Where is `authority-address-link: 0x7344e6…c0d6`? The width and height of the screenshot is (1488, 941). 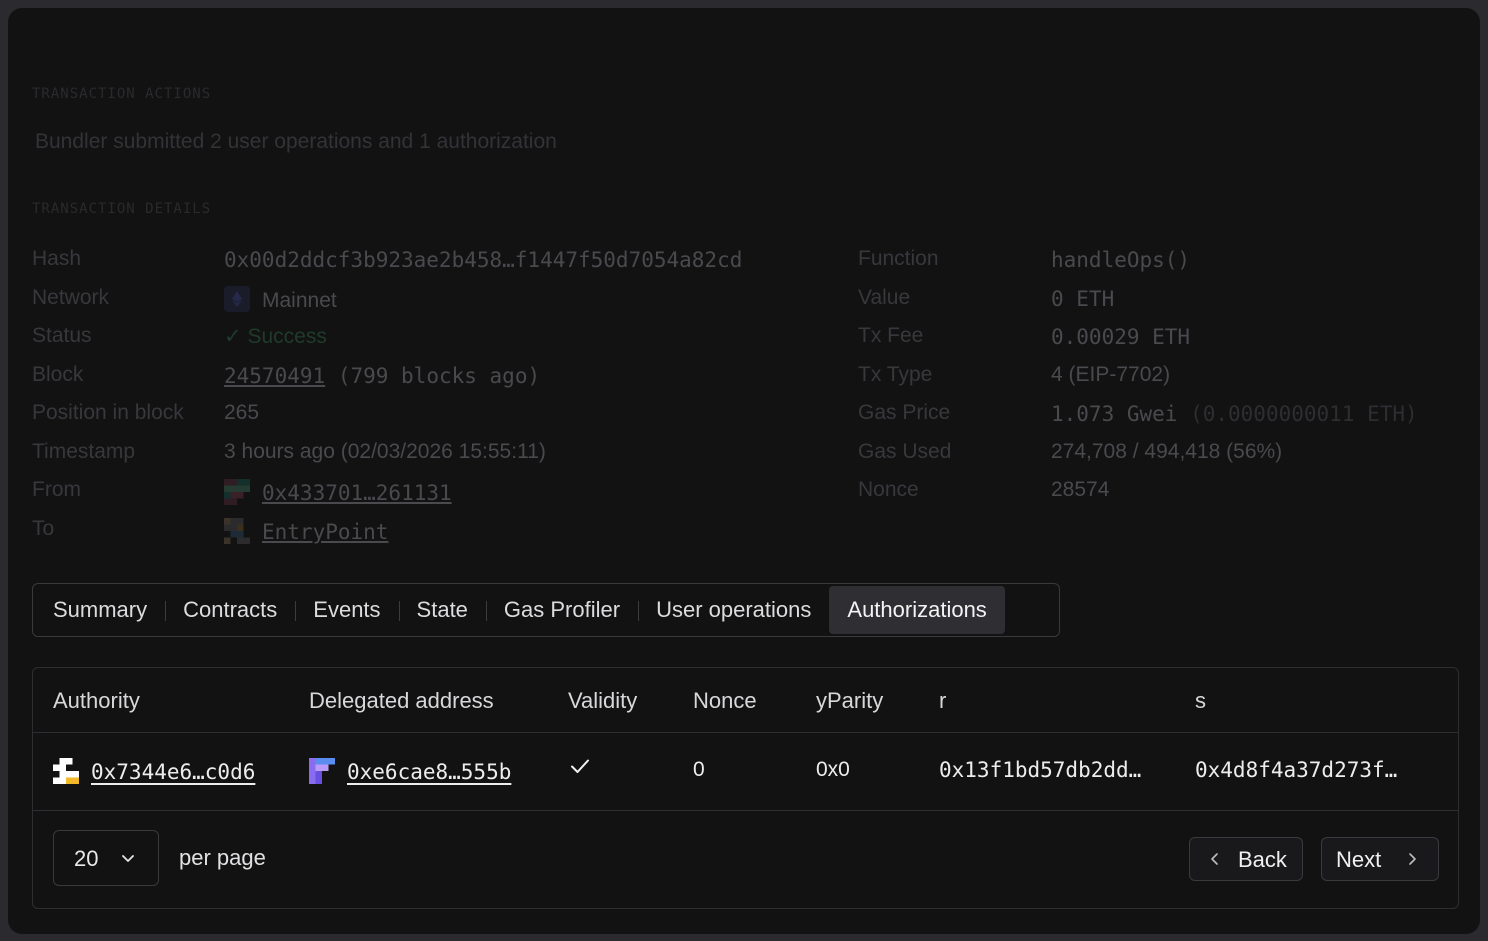
authority-address-link: 0x7344e6…c0d6 is located at coordinates (173, 772).